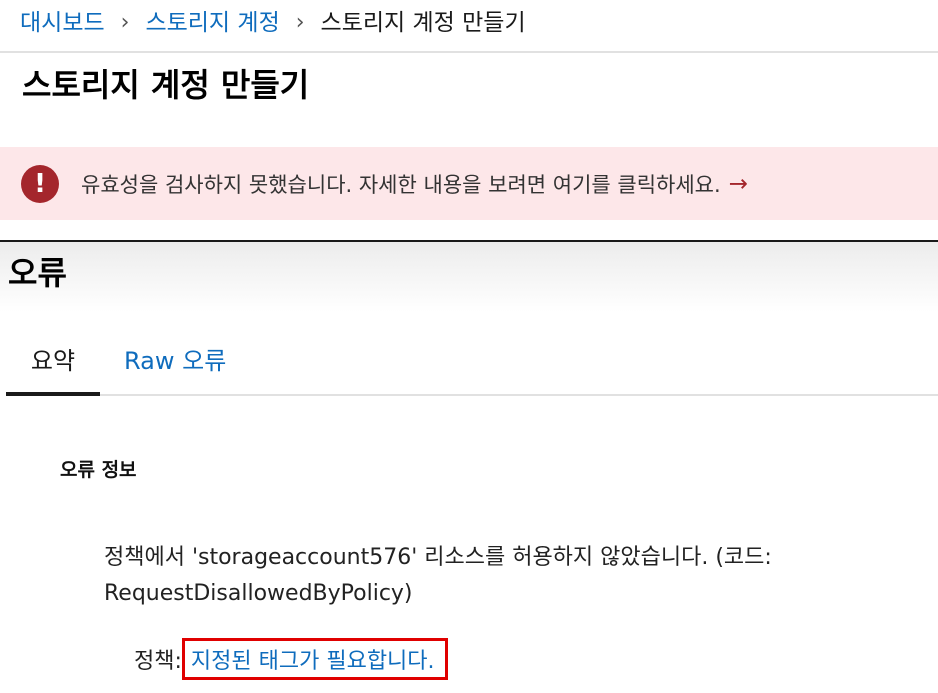 The image size is (938, 693). I want to click on breadcrumb-current: 스토리지 계정 만들기, so click(423, 23).